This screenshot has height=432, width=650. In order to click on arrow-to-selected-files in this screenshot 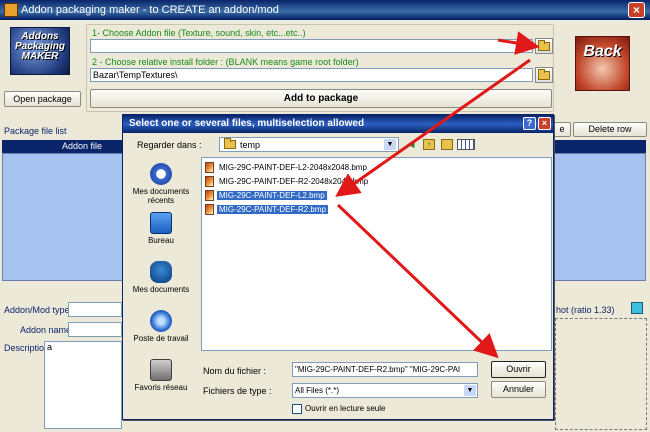, I will do `click(433, 127)`.